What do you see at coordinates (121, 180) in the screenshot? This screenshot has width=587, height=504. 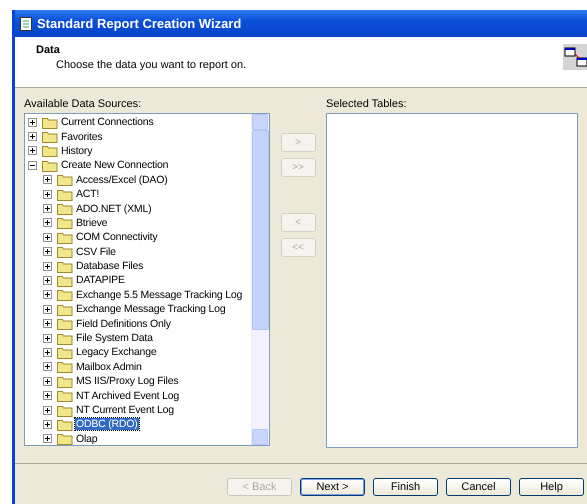 I see `tree-item: Access/Excel (DAO)` at bounding box center [121, 180].